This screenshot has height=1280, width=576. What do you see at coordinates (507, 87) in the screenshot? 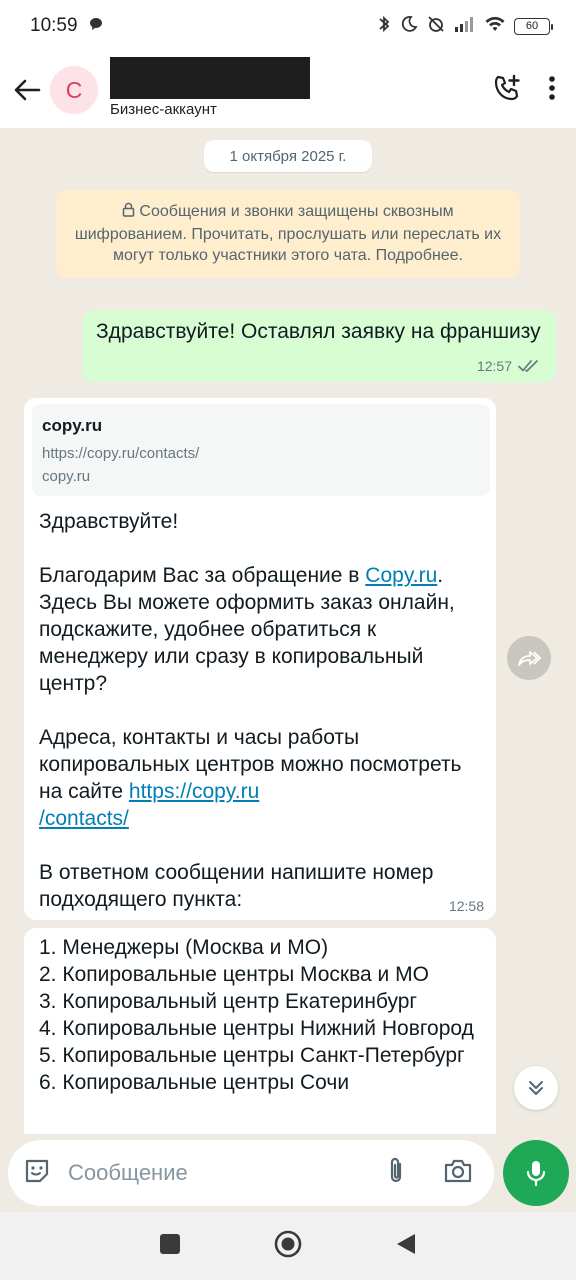
I see `add-call-icon` at bounding box center [507, 87].